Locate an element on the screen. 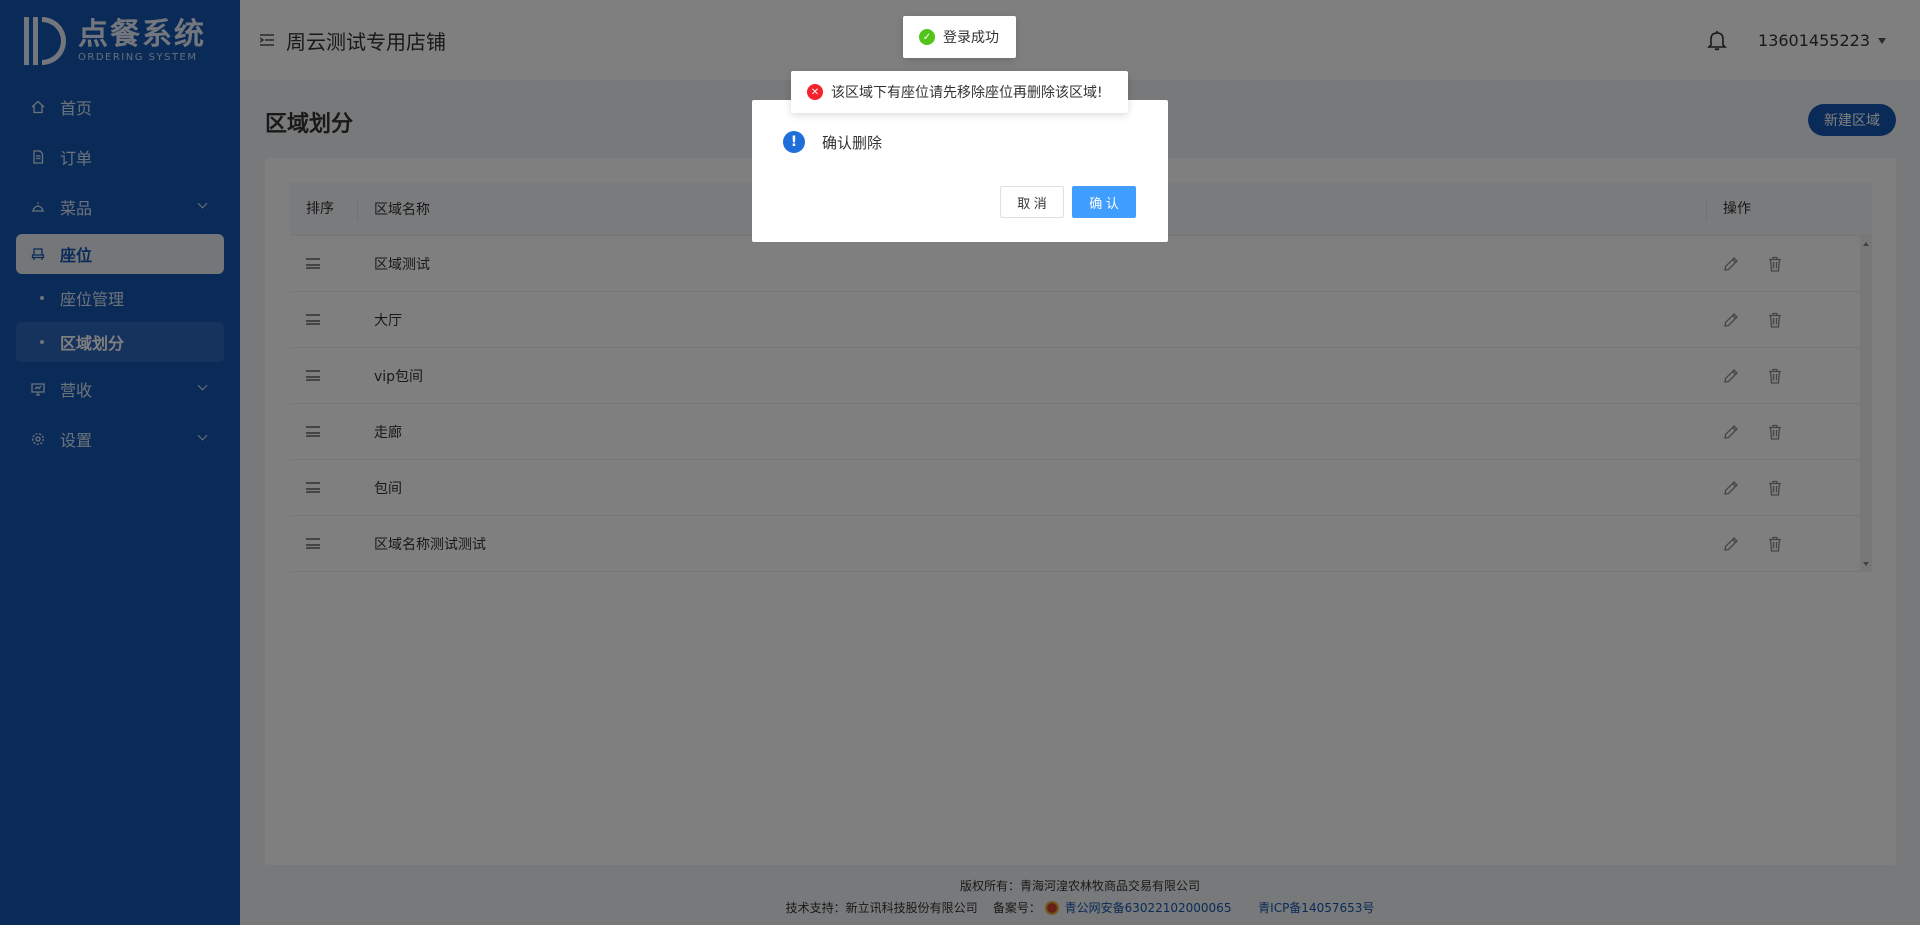  check-circle-icon: ✓ is located at coordinates (927, 37).